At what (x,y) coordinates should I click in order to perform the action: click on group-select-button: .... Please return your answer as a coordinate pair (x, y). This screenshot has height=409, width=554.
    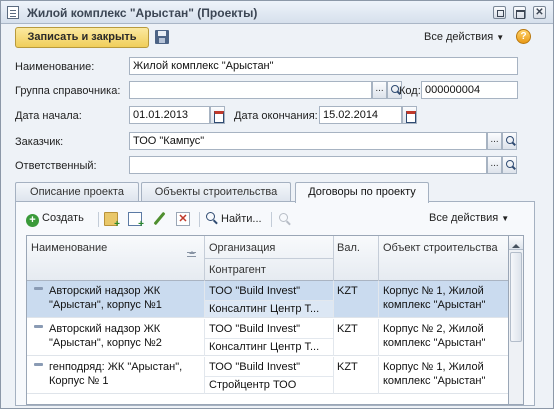
    Looking at the image, I should click on (379, 90).